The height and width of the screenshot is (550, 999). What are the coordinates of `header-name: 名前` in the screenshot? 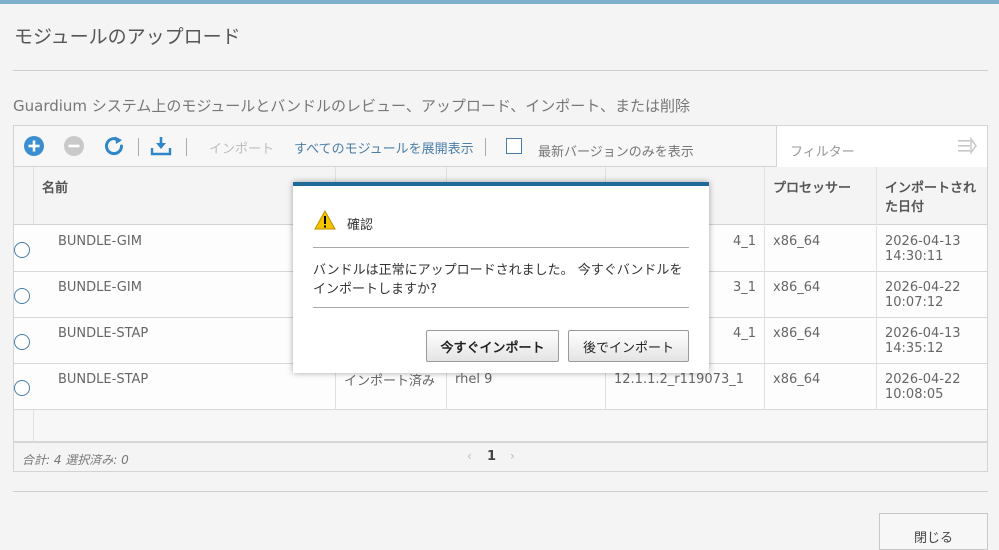 It's located at (185, 196).